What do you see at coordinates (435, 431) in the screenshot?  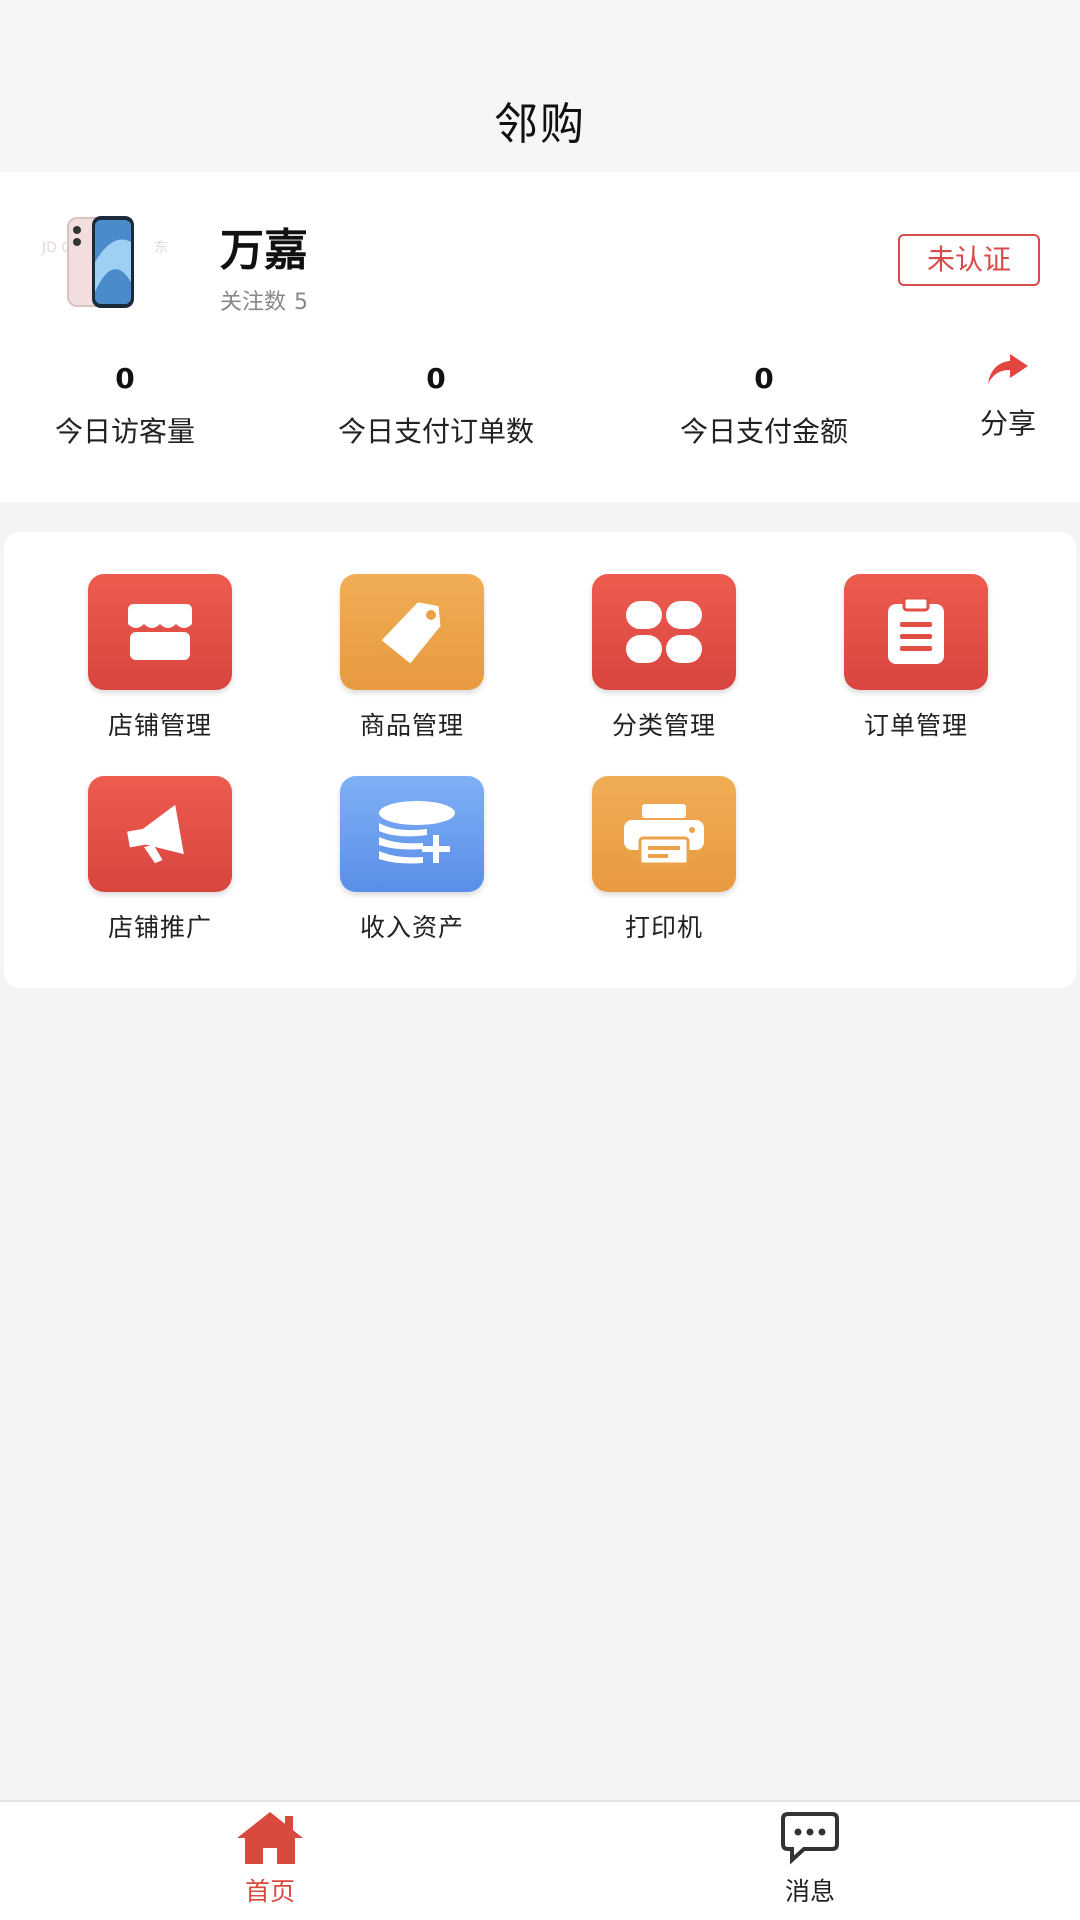 I see `stat-paid-orders-label: 今日支付订单数` at bounding box center [435, 431].